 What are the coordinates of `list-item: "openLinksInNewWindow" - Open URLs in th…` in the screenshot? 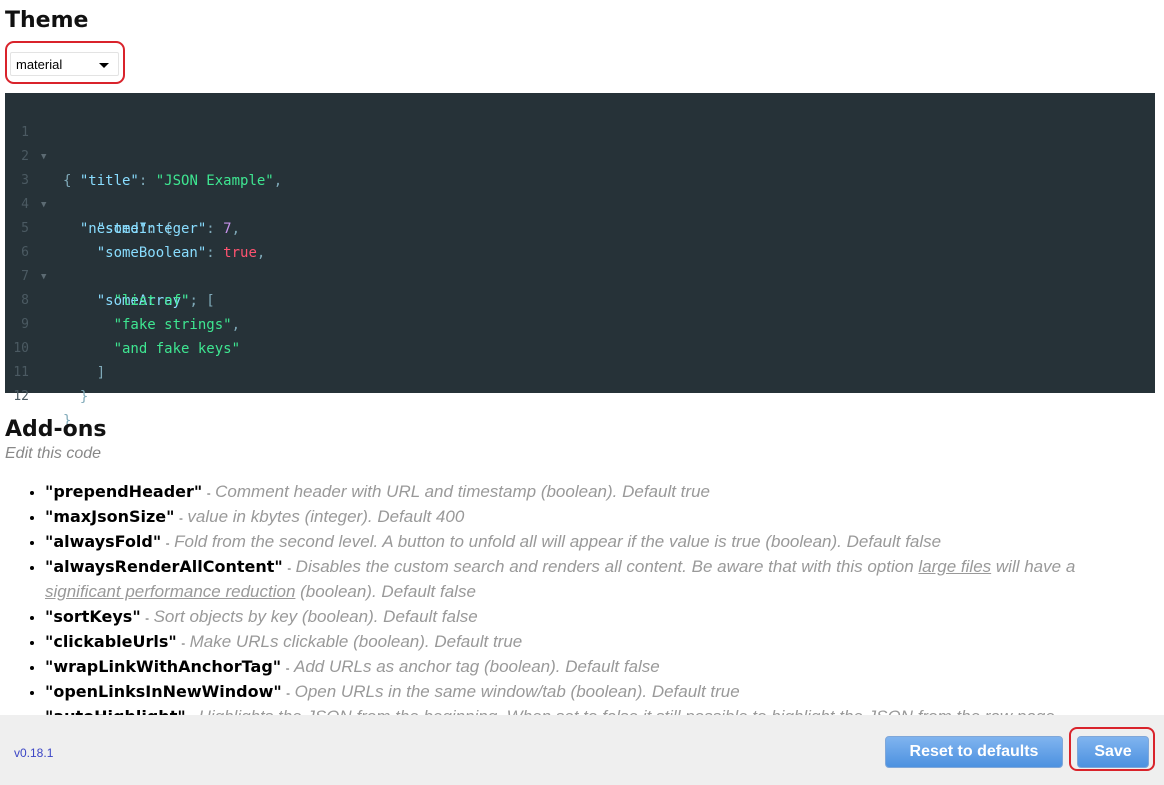 It's located at (600, 692).